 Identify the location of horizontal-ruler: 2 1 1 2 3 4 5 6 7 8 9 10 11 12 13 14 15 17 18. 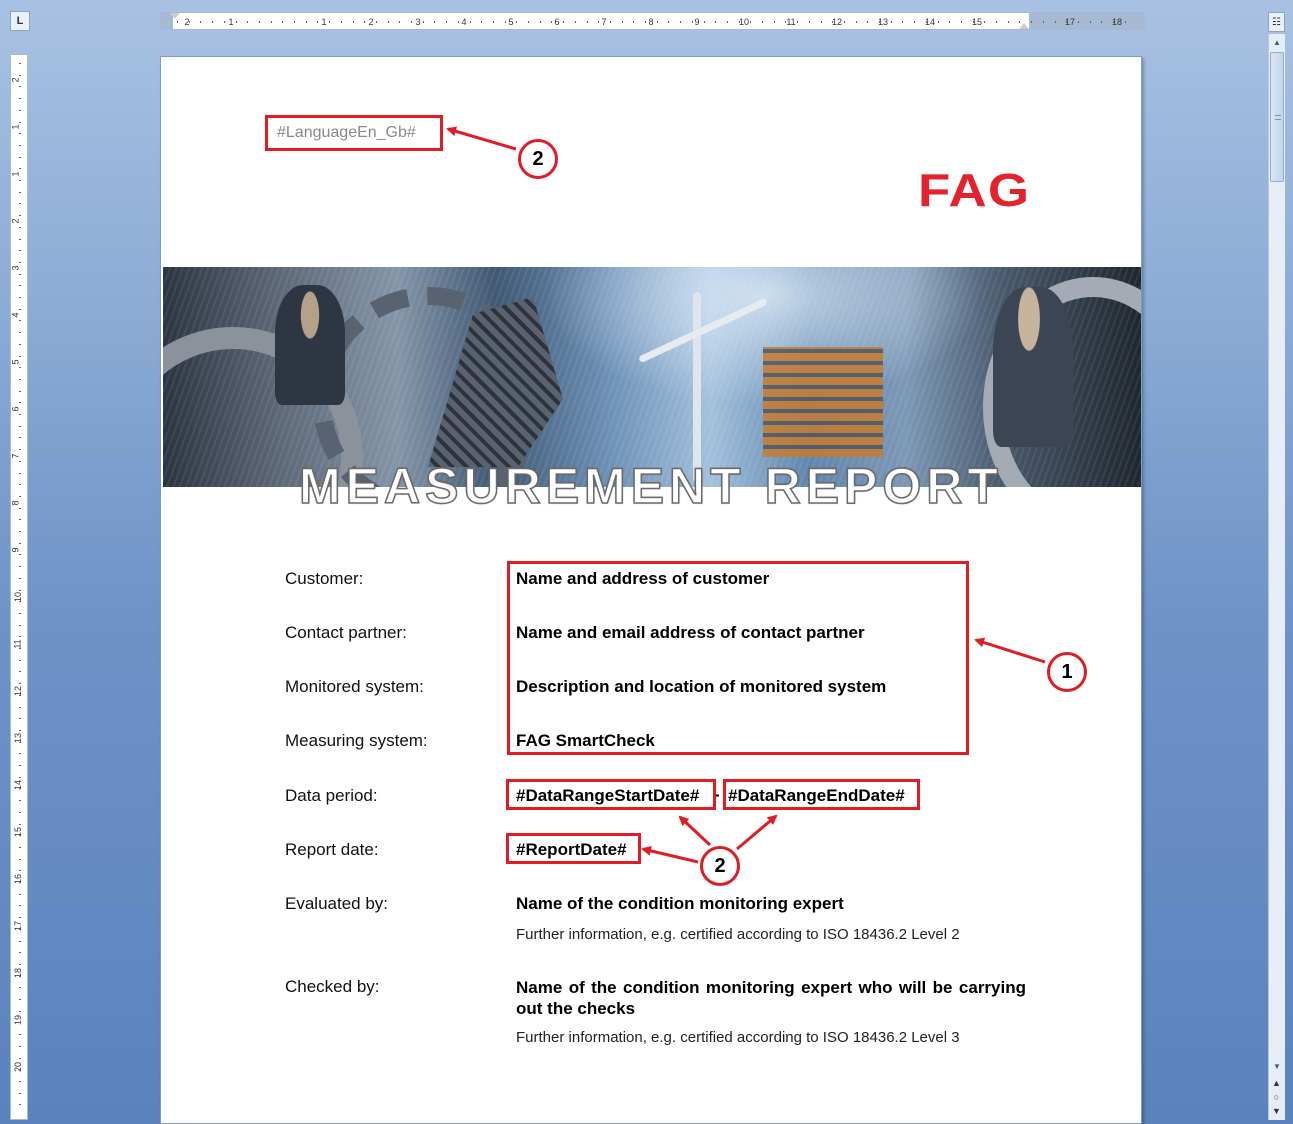
(652, 21).